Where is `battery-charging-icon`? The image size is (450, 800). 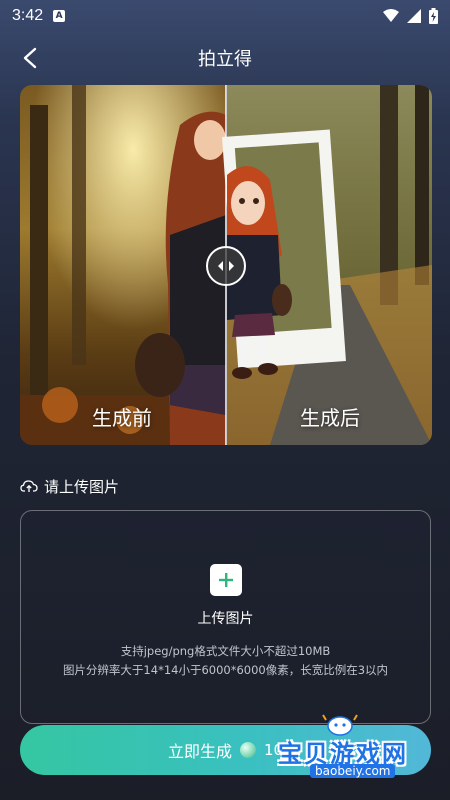
battery-charging-icon is located at coordinates (433, 16).